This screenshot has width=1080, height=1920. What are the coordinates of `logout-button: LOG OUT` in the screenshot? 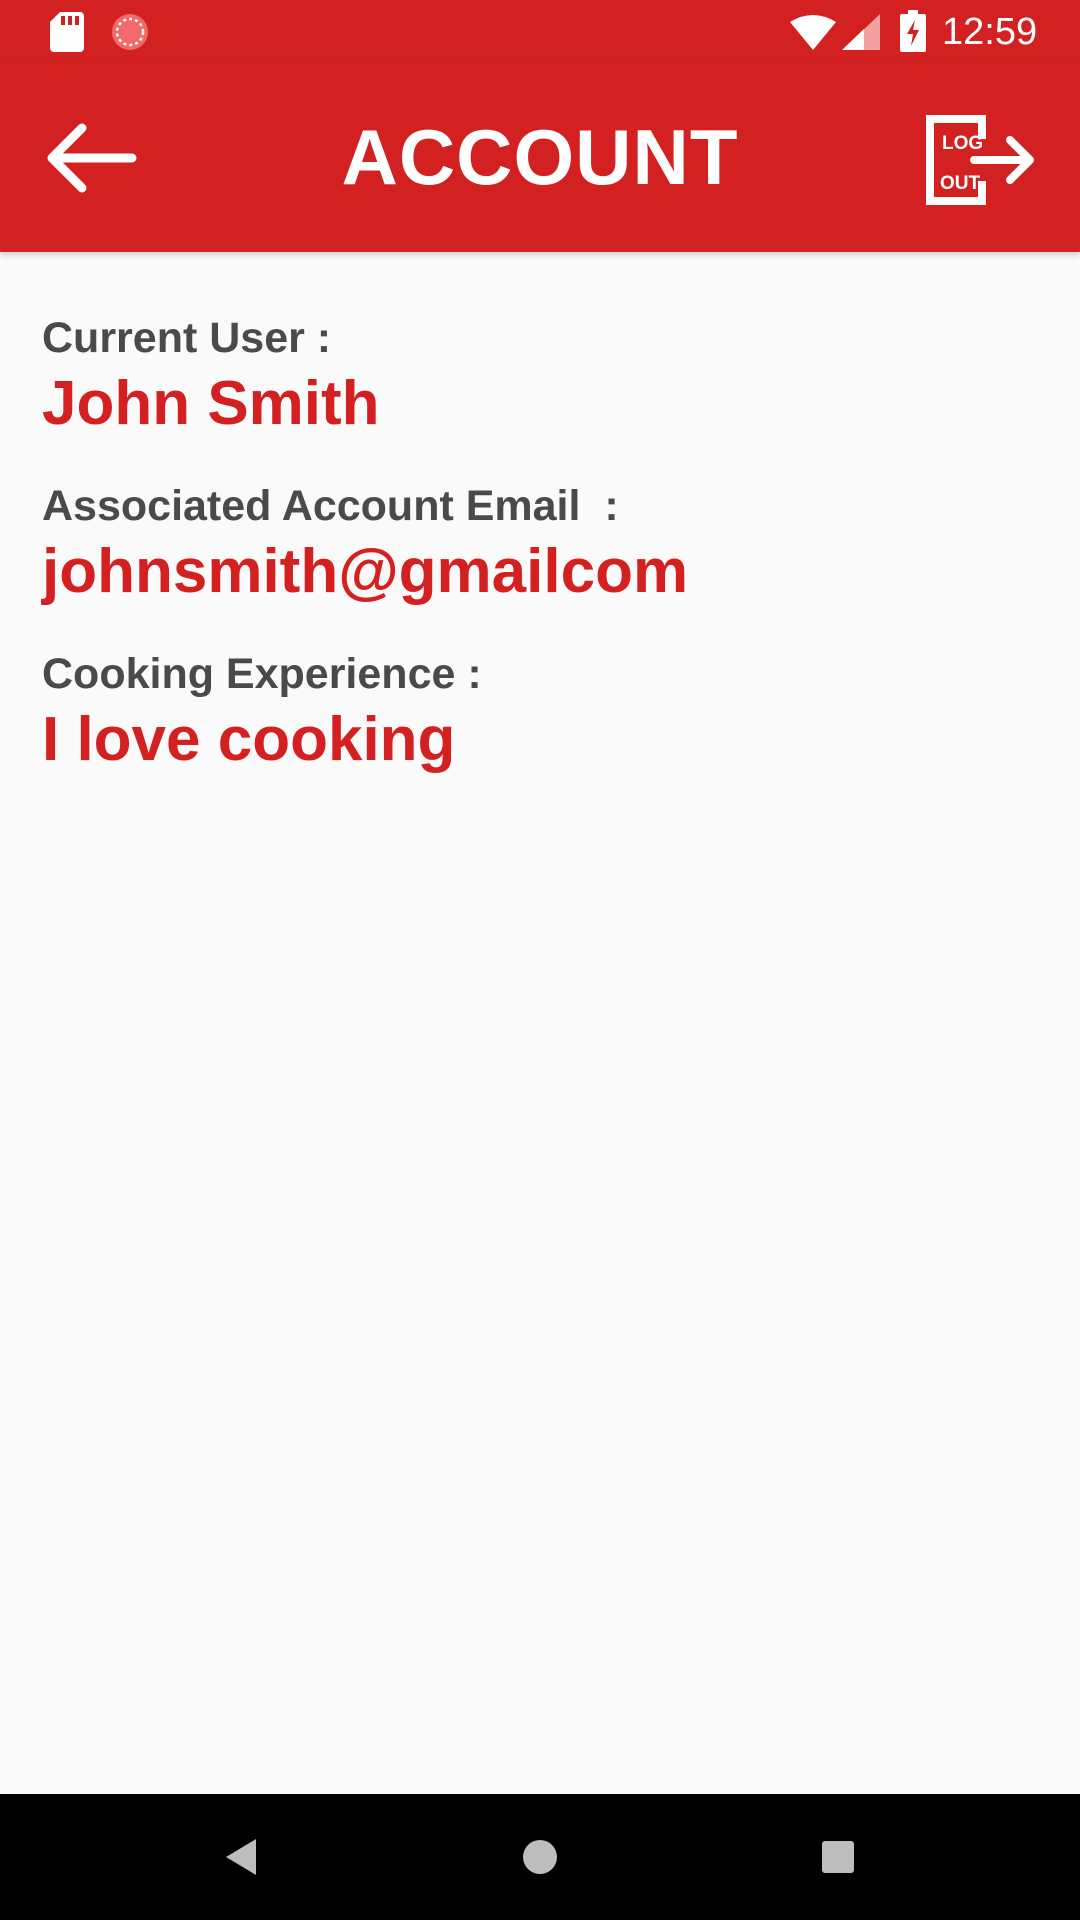 It's located at (982, 160).